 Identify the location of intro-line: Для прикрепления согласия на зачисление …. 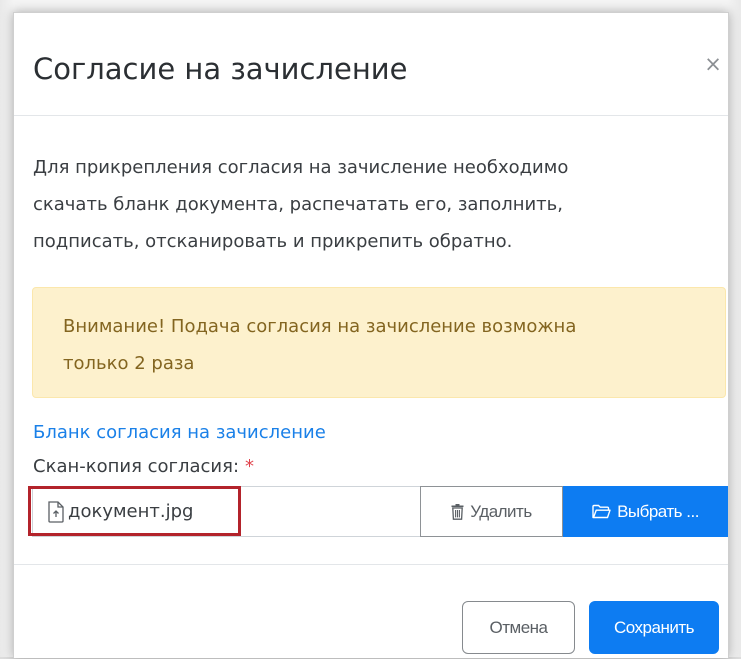
(301, 167).